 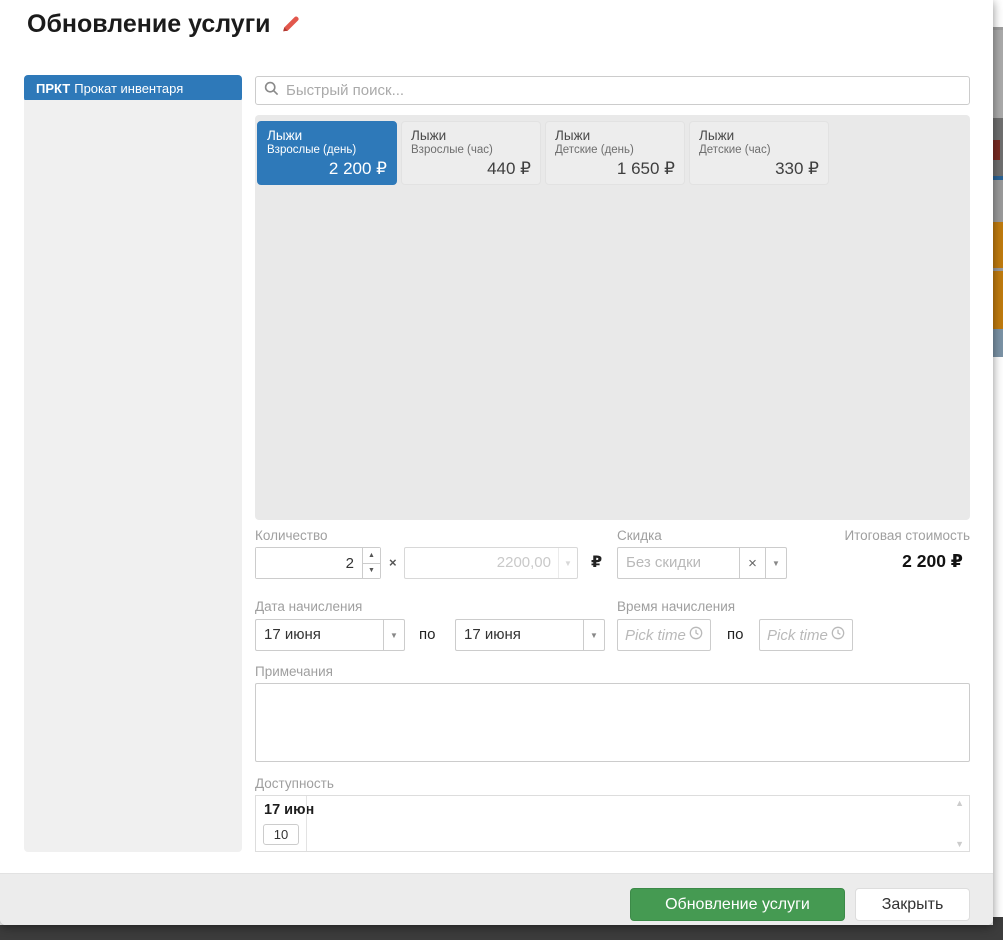 What do you see at coordinates (912, 904) in the screenshot?
I see `close-button: Закрыть` at bounding box center [912, 904].